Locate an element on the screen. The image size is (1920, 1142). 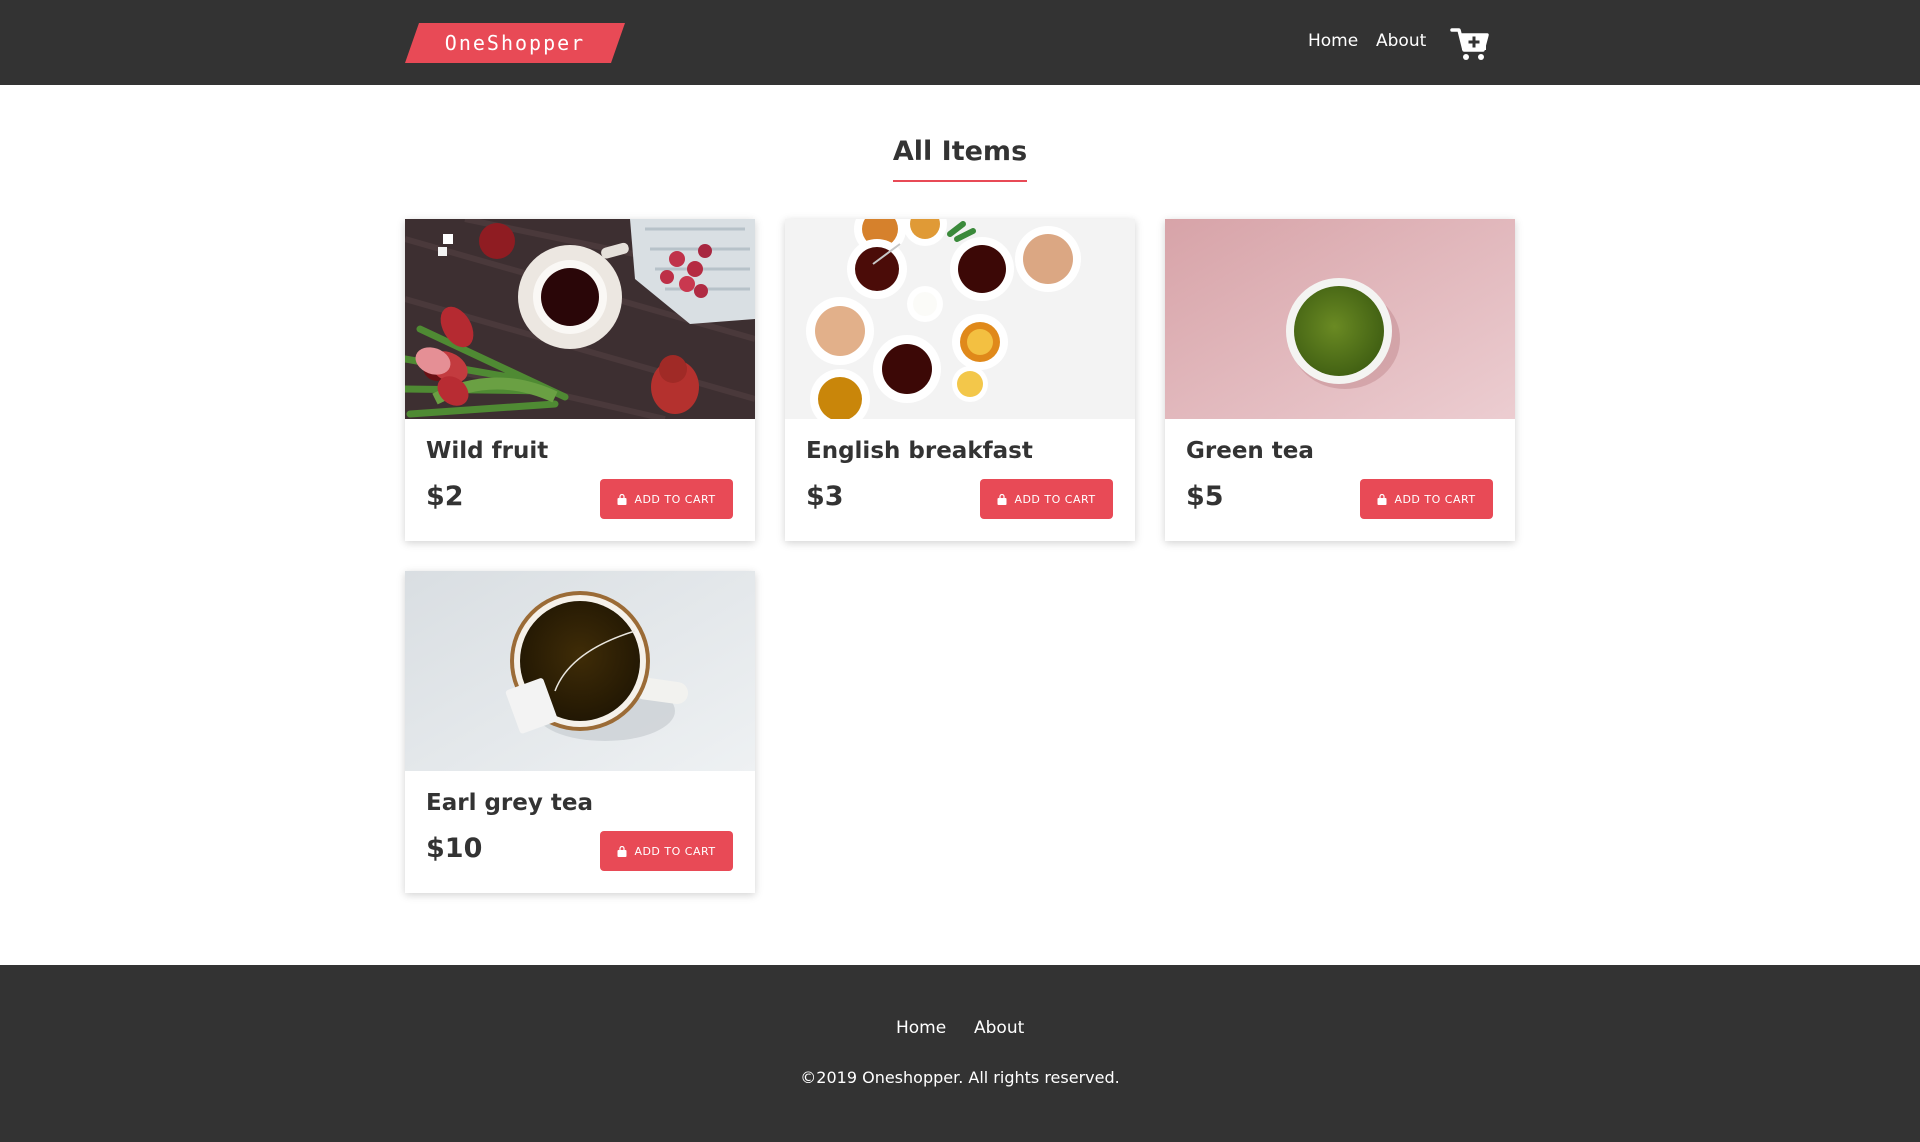
product-price: $5 is located at coordinates (1205, 496).